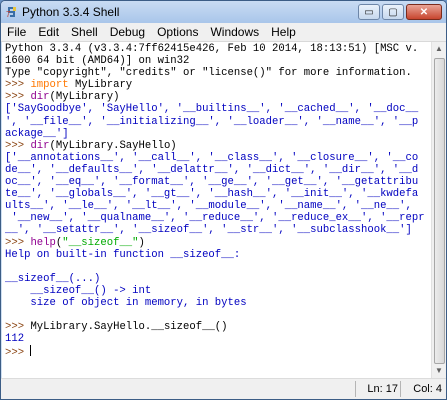 The height and width of the screenshot is (400, 447). Describe the element at coordinates (129, 327) in the screenshot. I see `command-text: MyLibrary.SayHello.__sizeof__()` at that location.